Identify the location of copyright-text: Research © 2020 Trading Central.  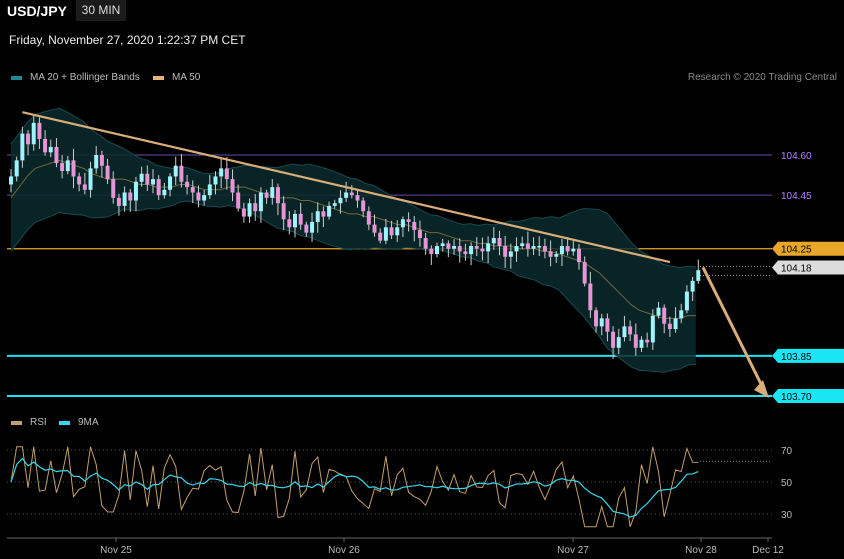
(762, 77).